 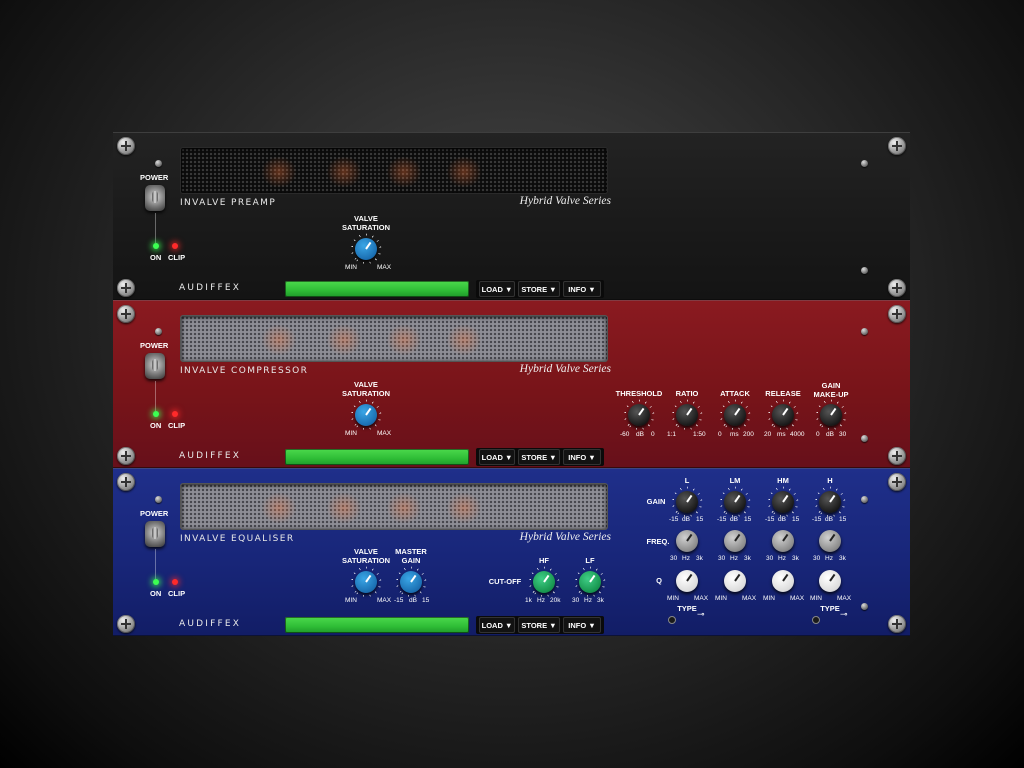 I want to click on band-hm-gain-knob, so click(x=783, y=502).